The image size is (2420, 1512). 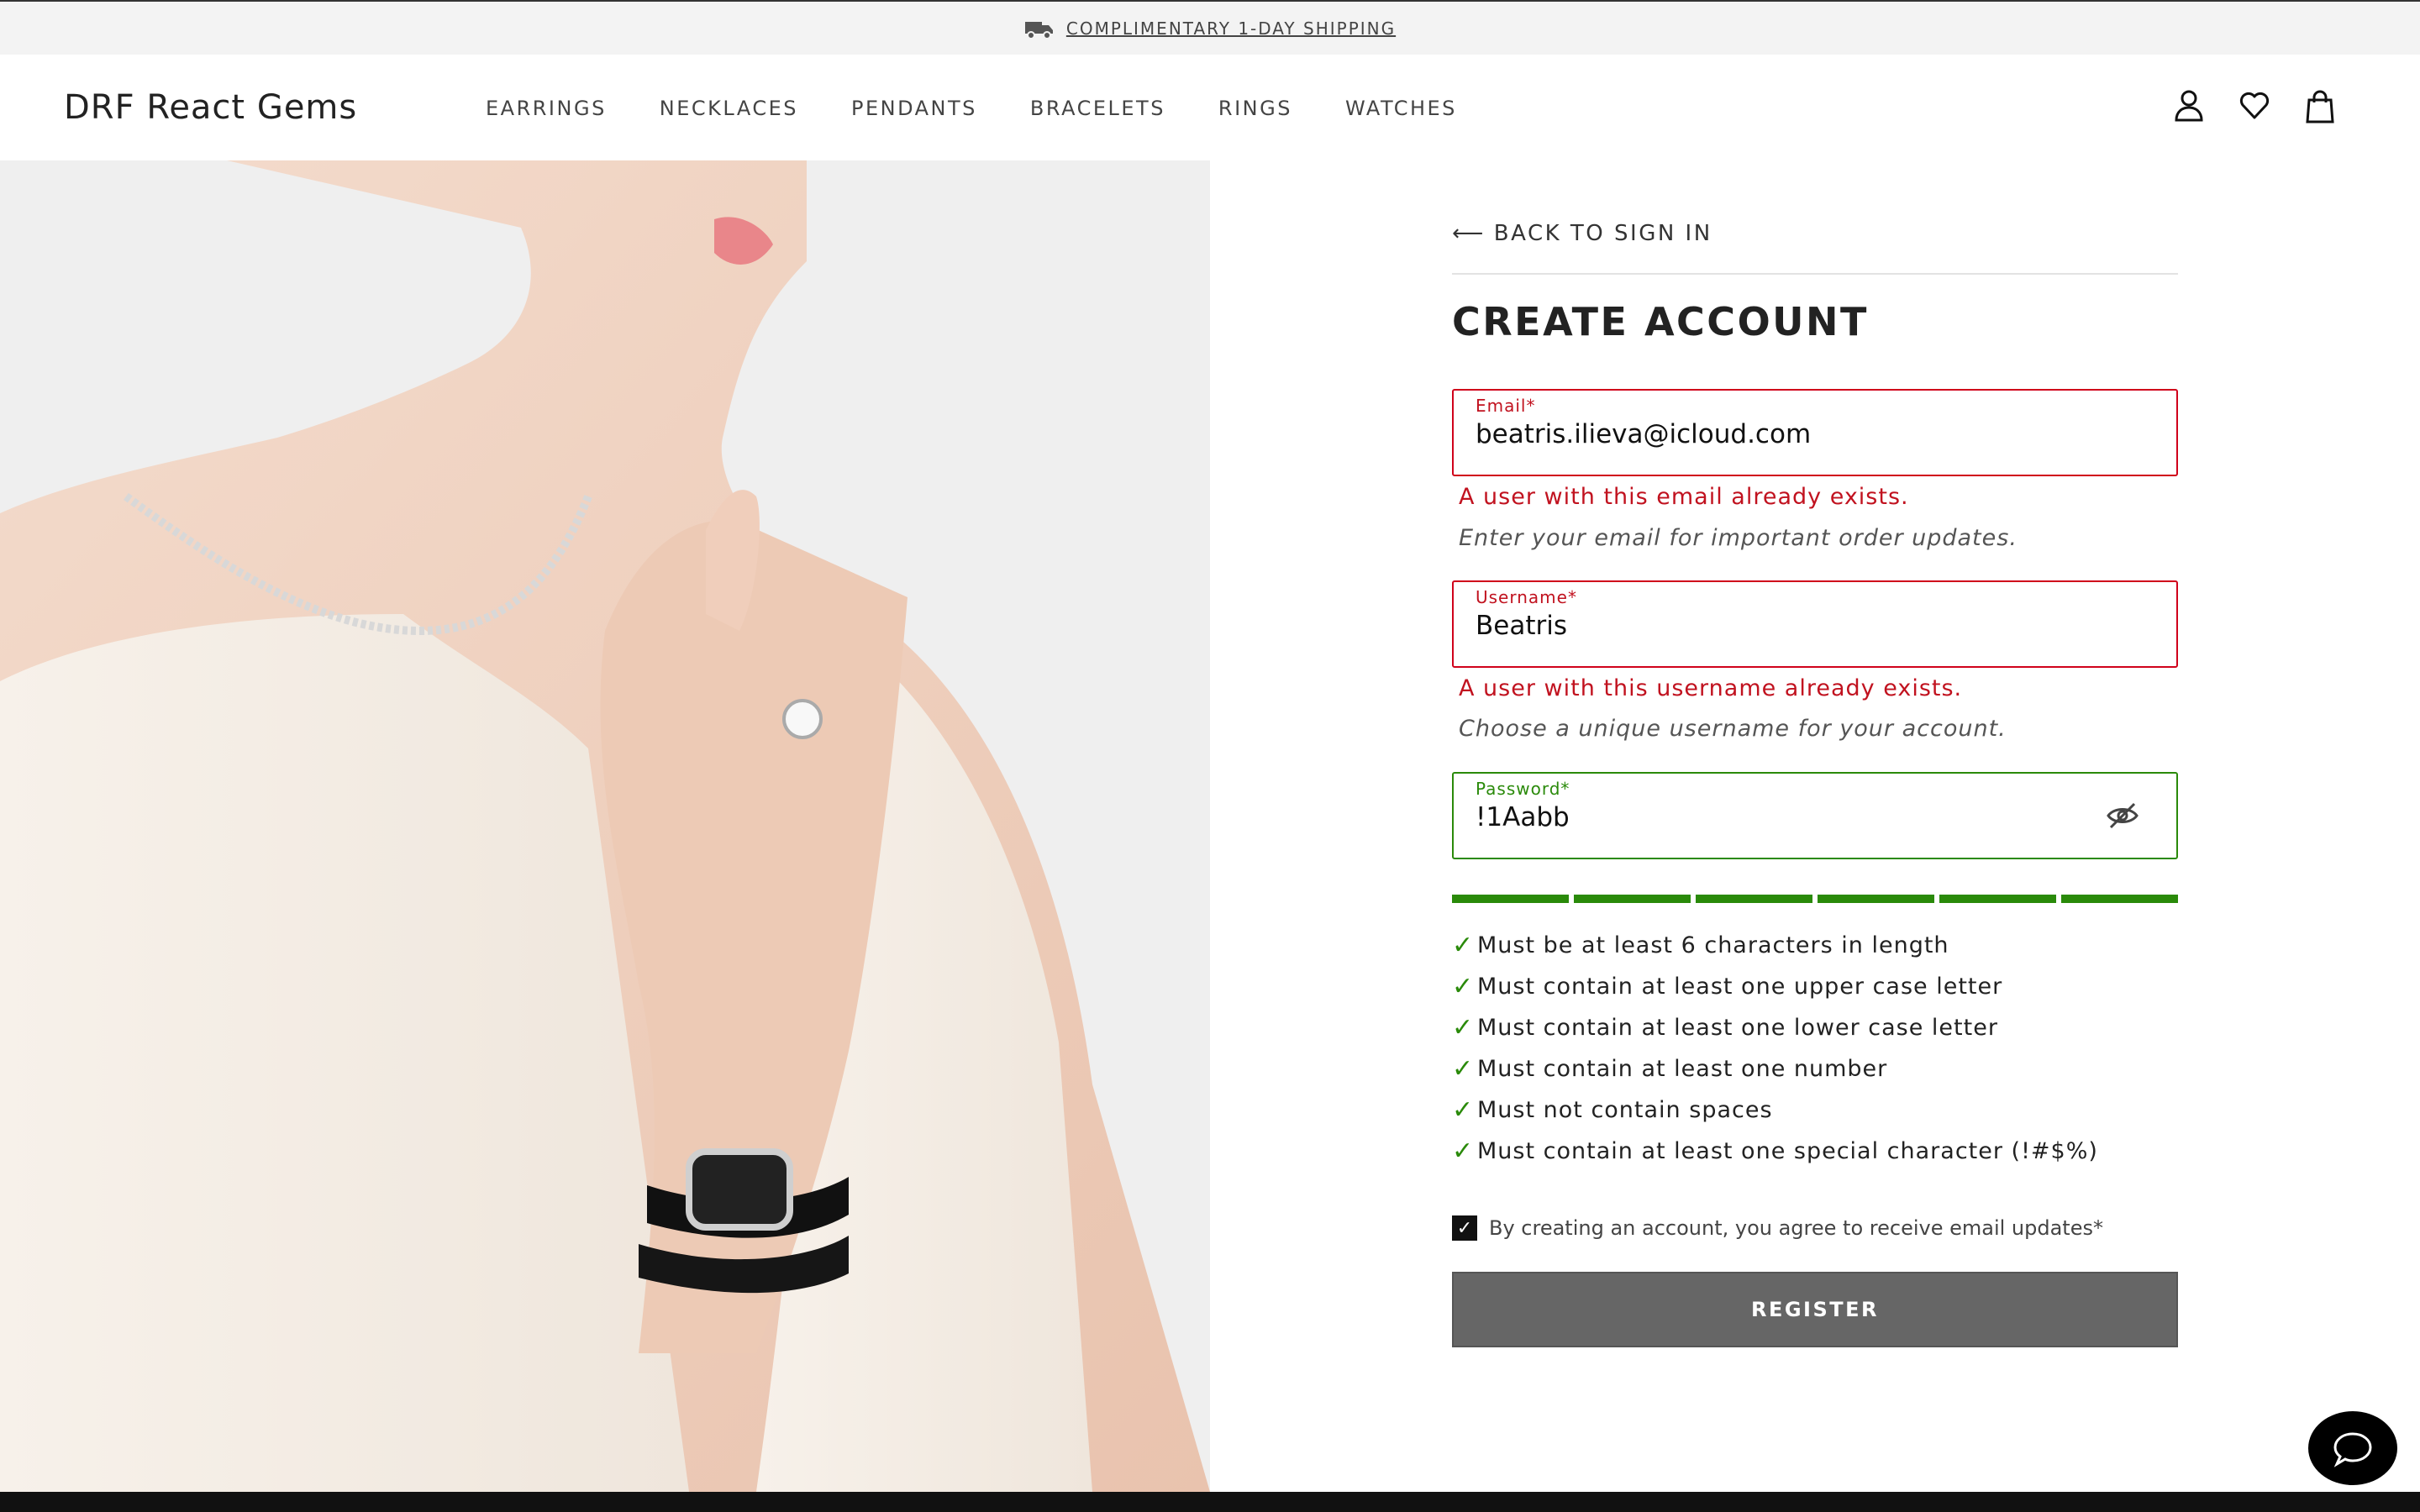 What do you see at coordinates (1523, 789) in the screenshot?
I see `password-label: Password*` at bounding box center [1523, 789].